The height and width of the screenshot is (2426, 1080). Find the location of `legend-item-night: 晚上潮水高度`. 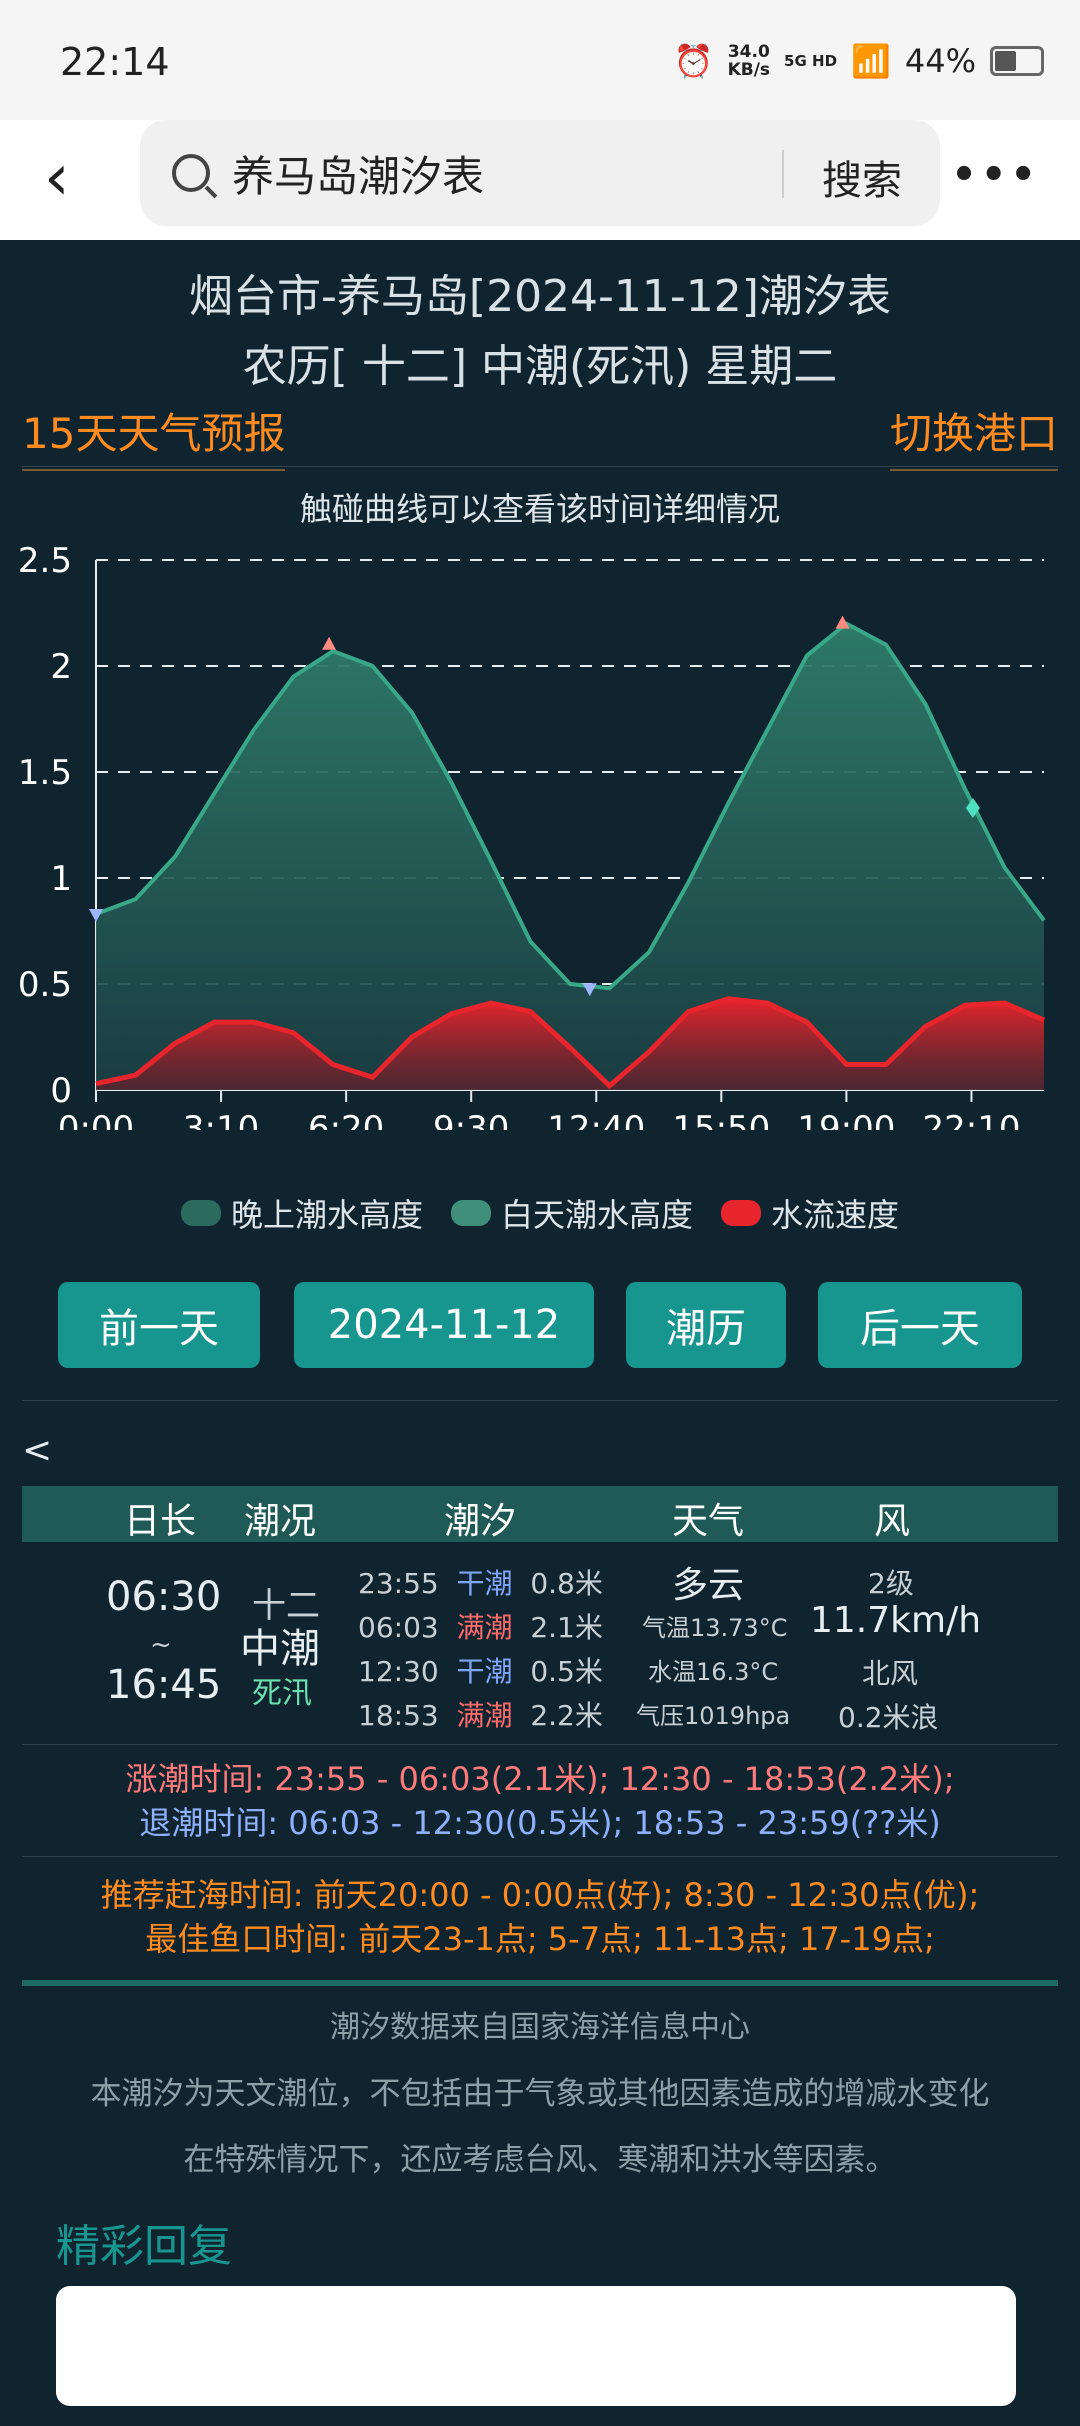

legend-item-night: 晚上潮水高度 is located at coordinates (301, 1213).